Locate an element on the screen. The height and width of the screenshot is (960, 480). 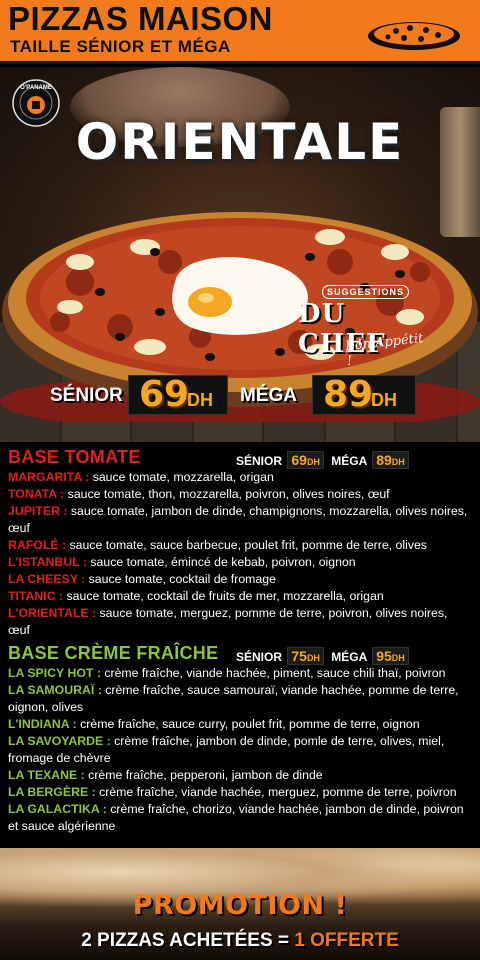
header-title: PIZZAS MAISON is located at coordinates (141, 18).